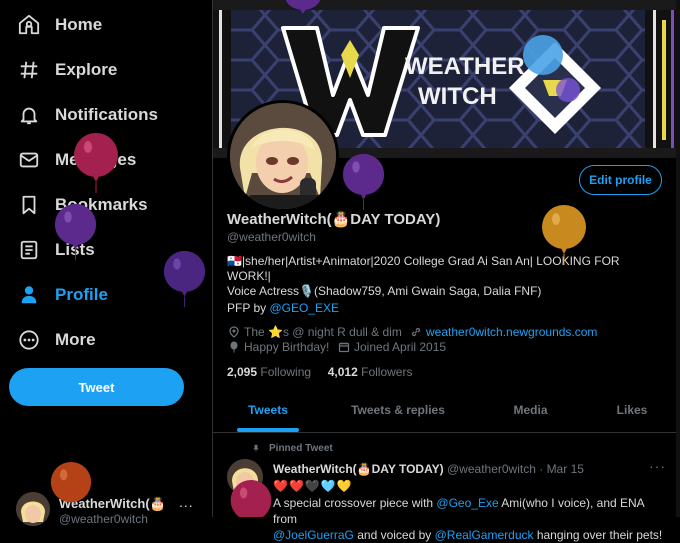 The image size is (680, 543). I want to click on bio-pfp-credit: PFP by @GEO_EXE, so click(283, 308).